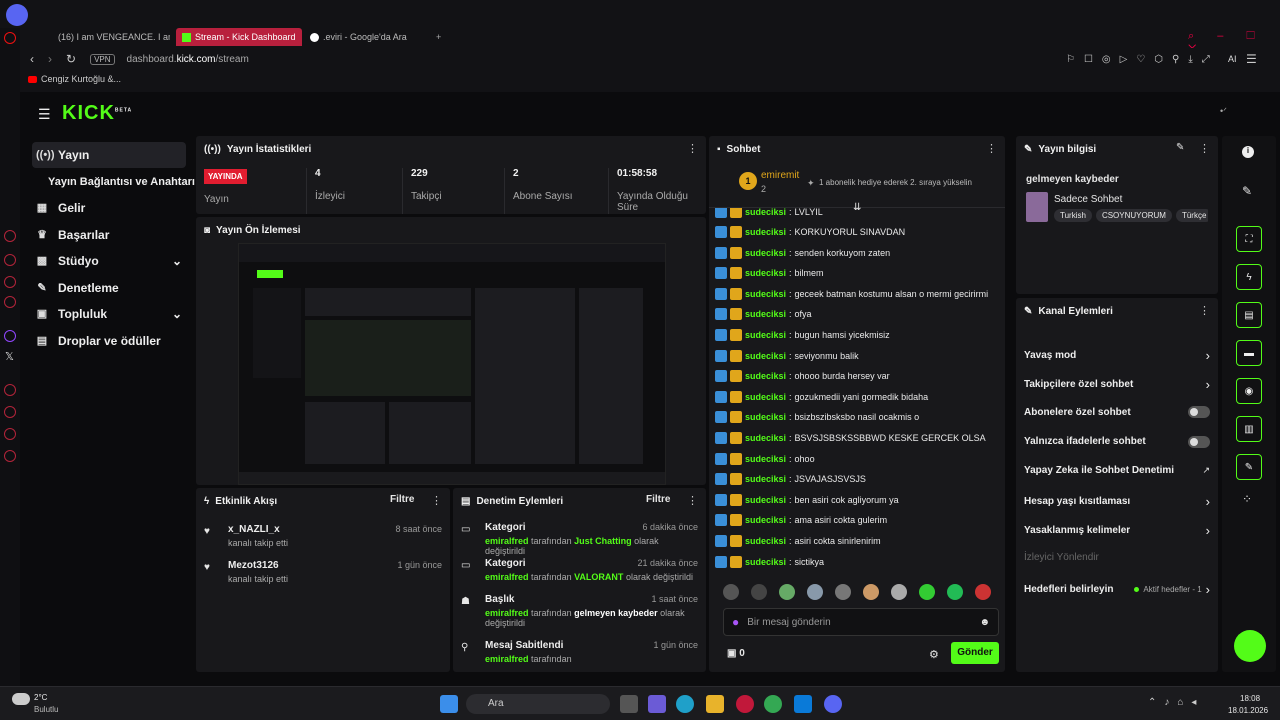 The image size is (1280, 720). I want to click on channel-action-4: Yapay Zeka ile Sohbet Denetimi ↗, so click(1117, 470).